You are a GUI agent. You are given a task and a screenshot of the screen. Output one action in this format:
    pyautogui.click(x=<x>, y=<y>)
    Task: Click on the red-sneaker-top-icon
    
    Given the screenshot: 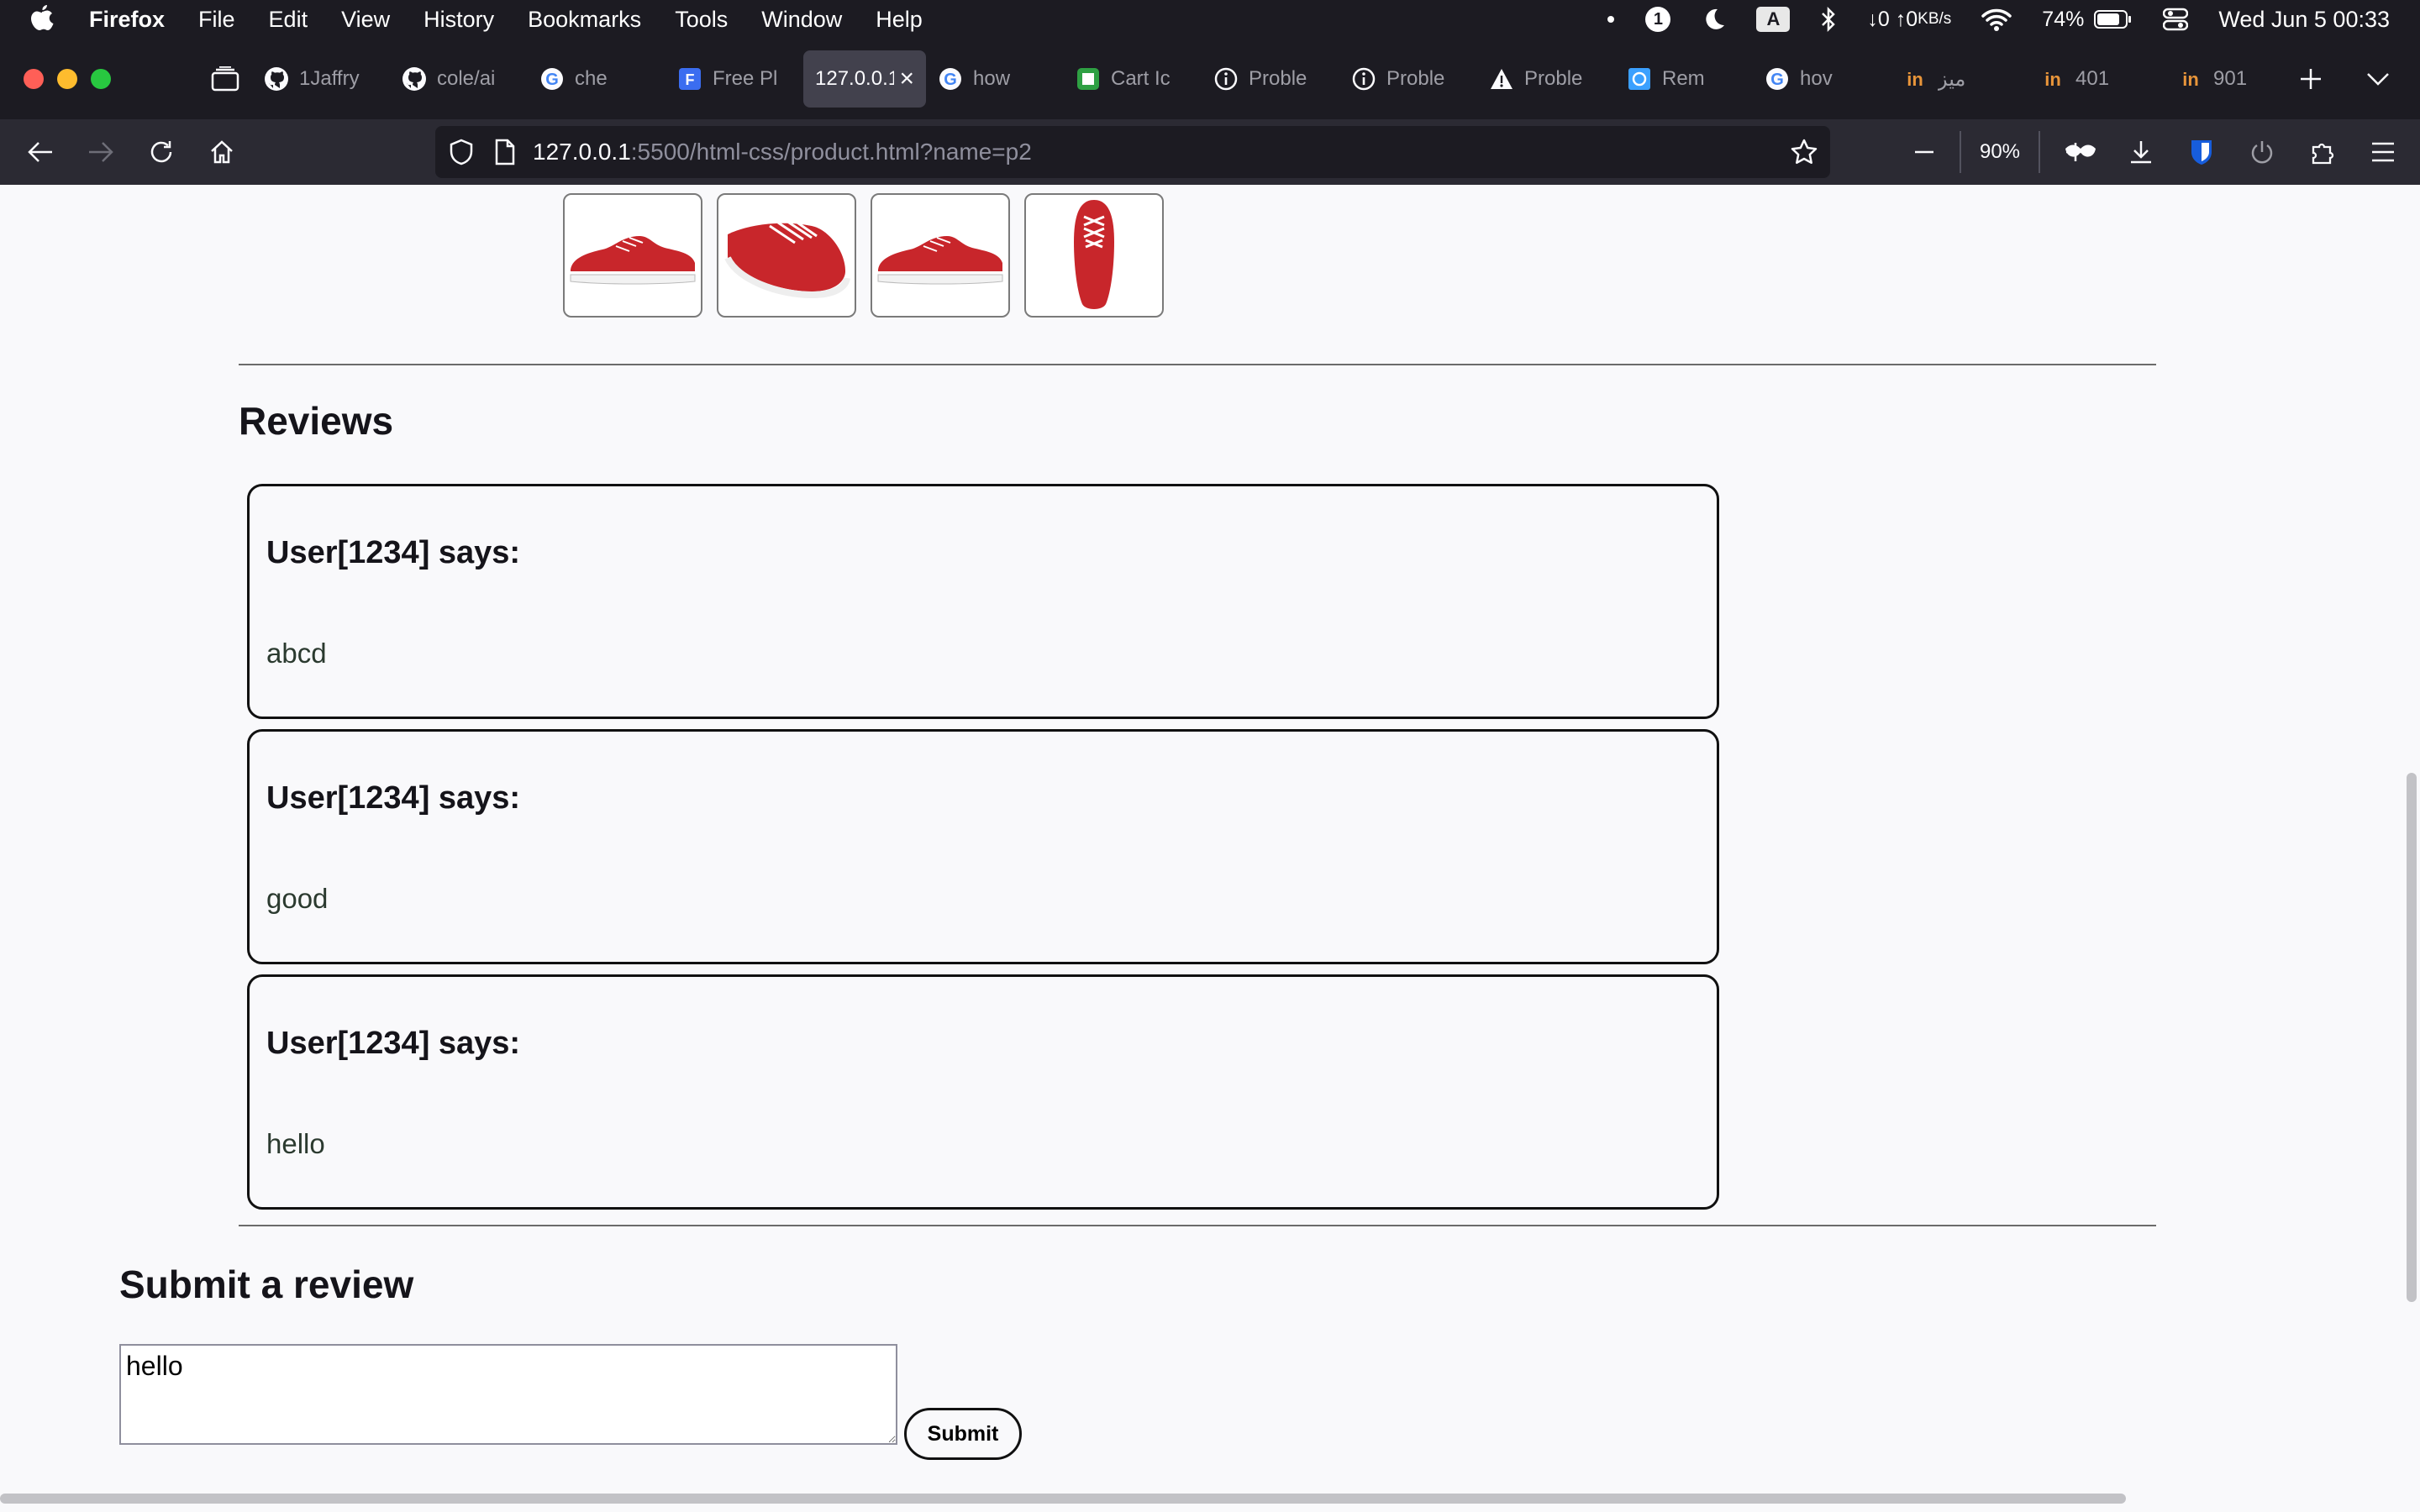 What is the action you would take?
    pyautogui.click(x=1094, y=254)
    